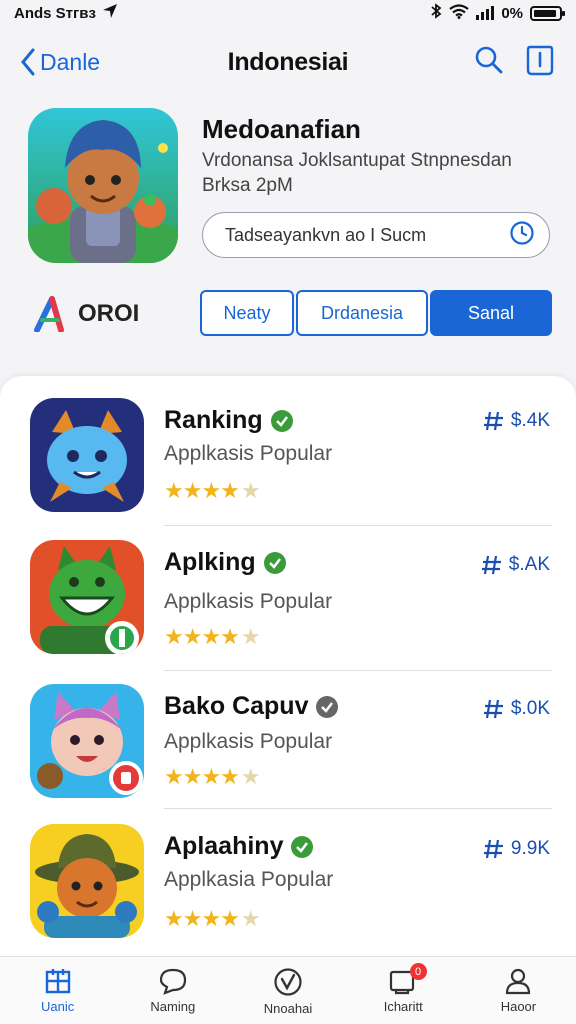 The image size is (576, 1024). What do you see at coordinates (518, 981) in the screenshot?
I see `profile-icon` at bounding box center [518, 981].